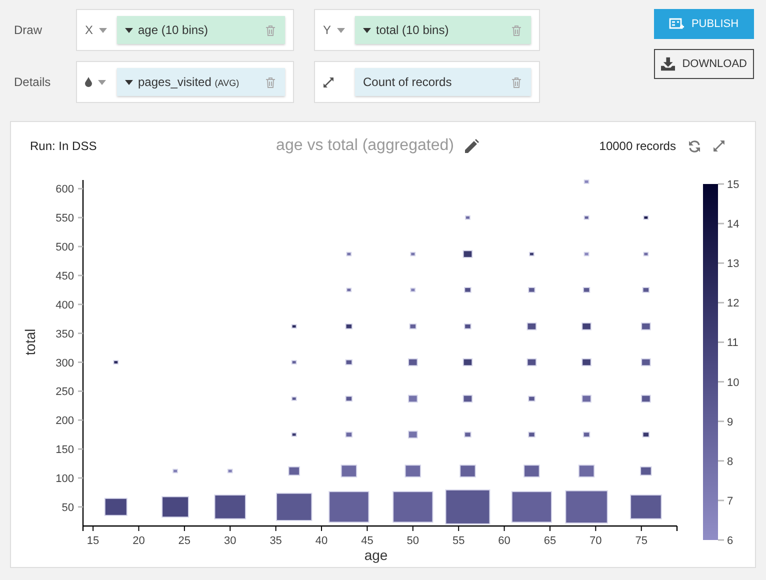 The width and height of the screenshot is (766, 580). What do you see at coordinates (733, 185) in the screenshot?
I see `color-scale-label: 15` at bounding box center [733, 185].